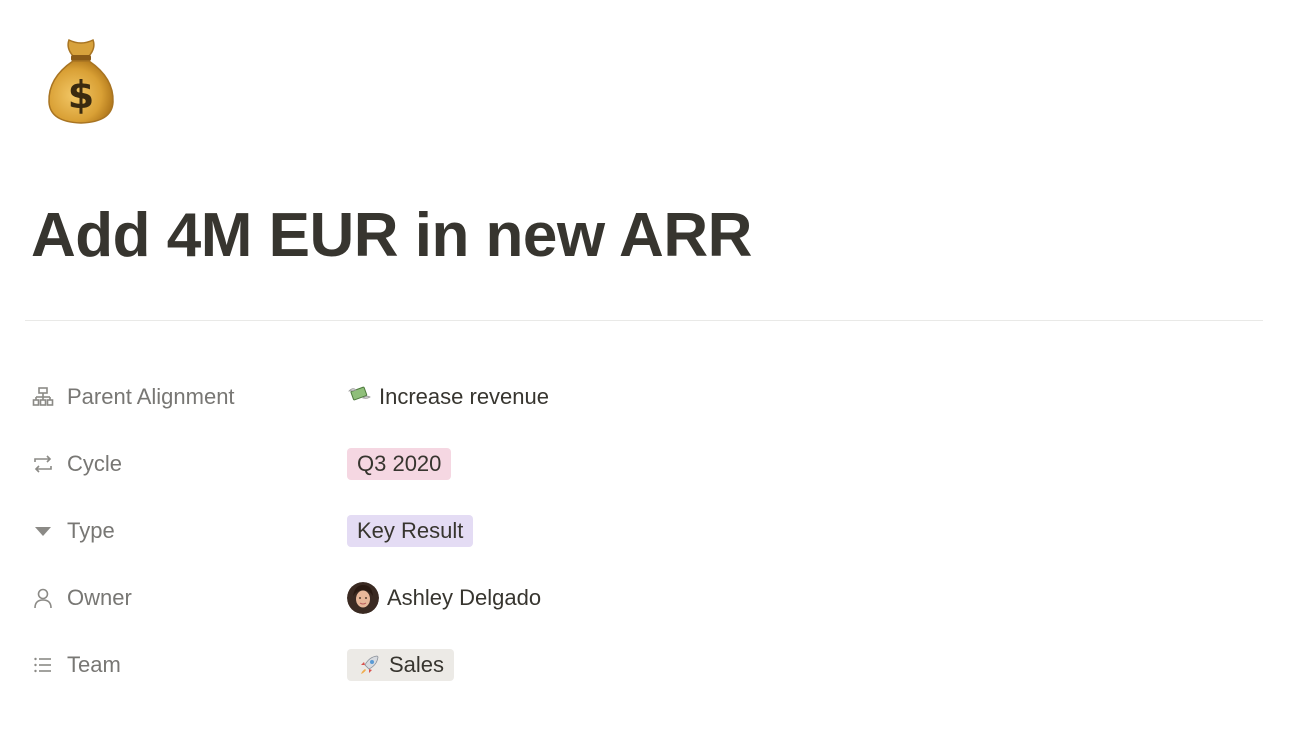  Describe the element at coordinates (43, 464) in the screenshot. I see `repeat-icon` at that location.